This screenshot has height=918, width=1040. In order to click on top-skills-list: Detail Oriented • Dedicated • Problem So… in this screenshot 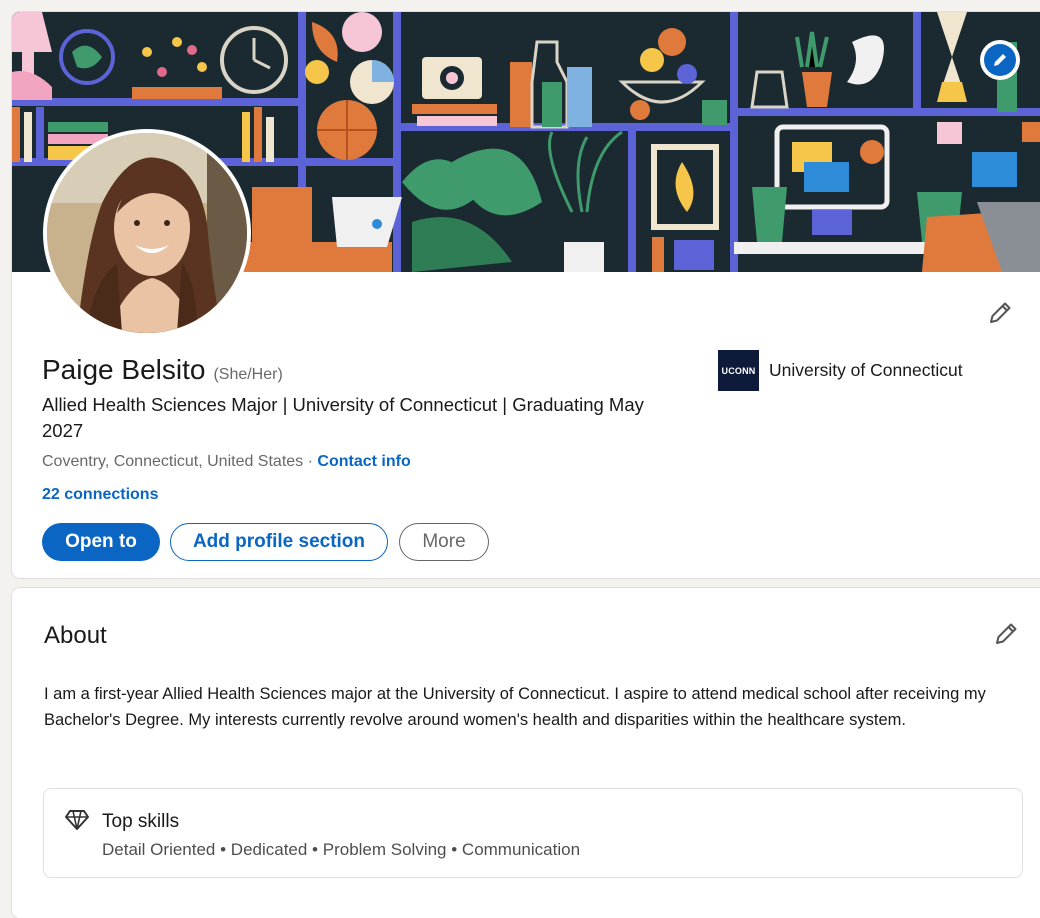, I will do `click(341, 849)`.